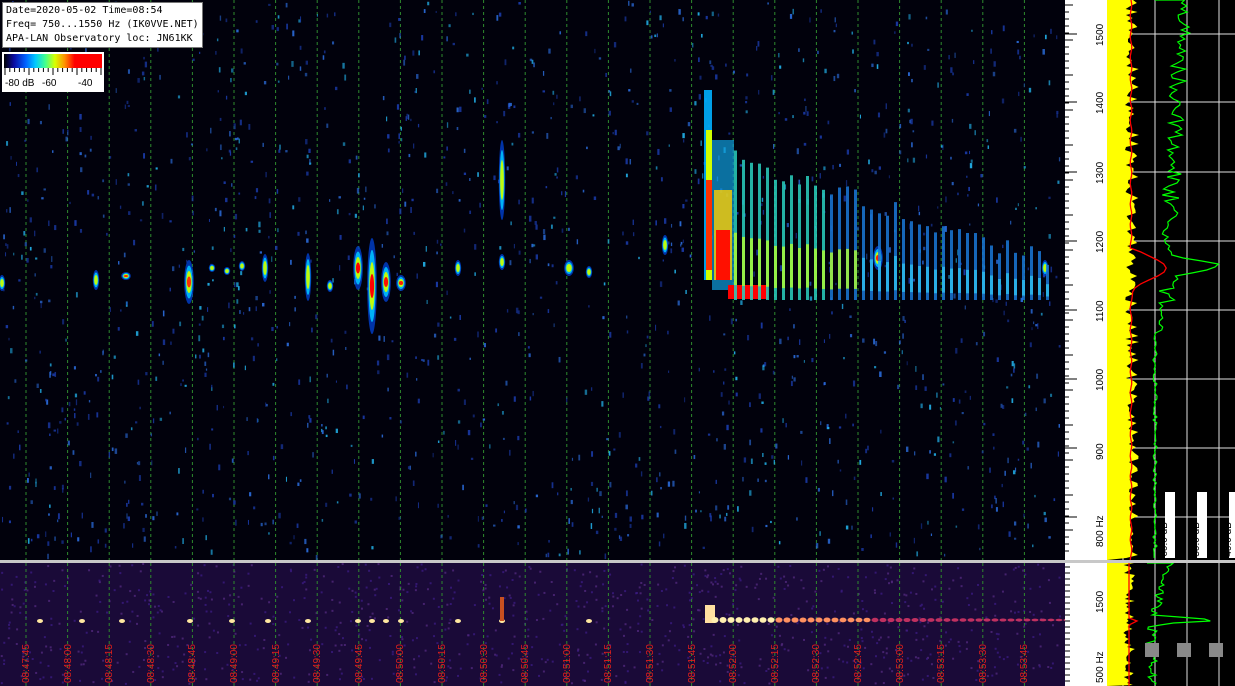 The height and width of the screenshot is (686, 1235). I want to click on time-tick-label: 08:52:45, so click(858, 663).